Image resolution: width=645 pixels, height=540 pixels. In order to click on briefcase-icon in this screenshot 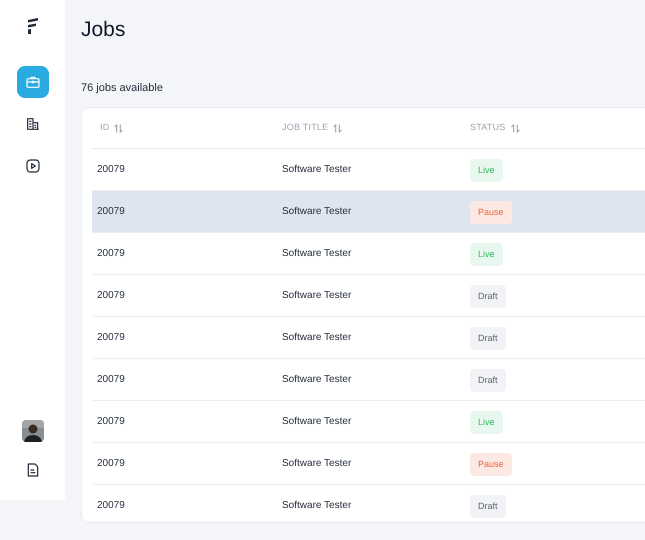, I will do `click(32, 82)`.